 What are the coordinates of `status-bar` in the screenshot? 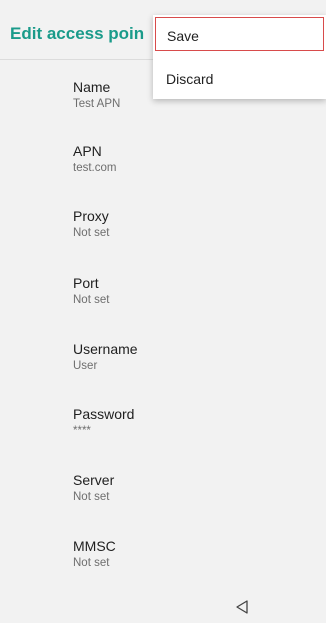 It's located at (163, 5).